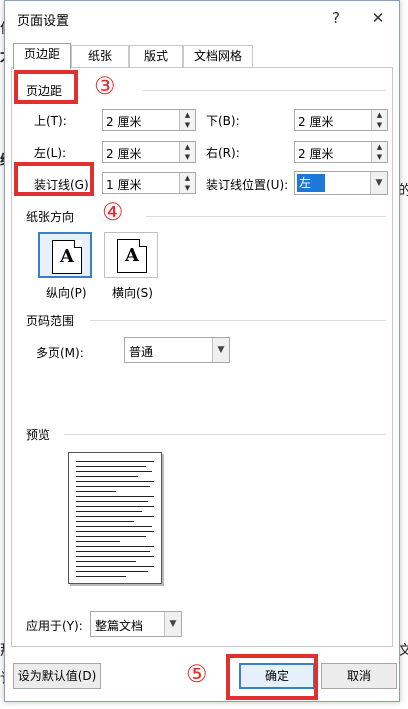  Describe the element at coordinates (311, 183) in the screenshot. I see `gutter-position-value: 左` at that location.